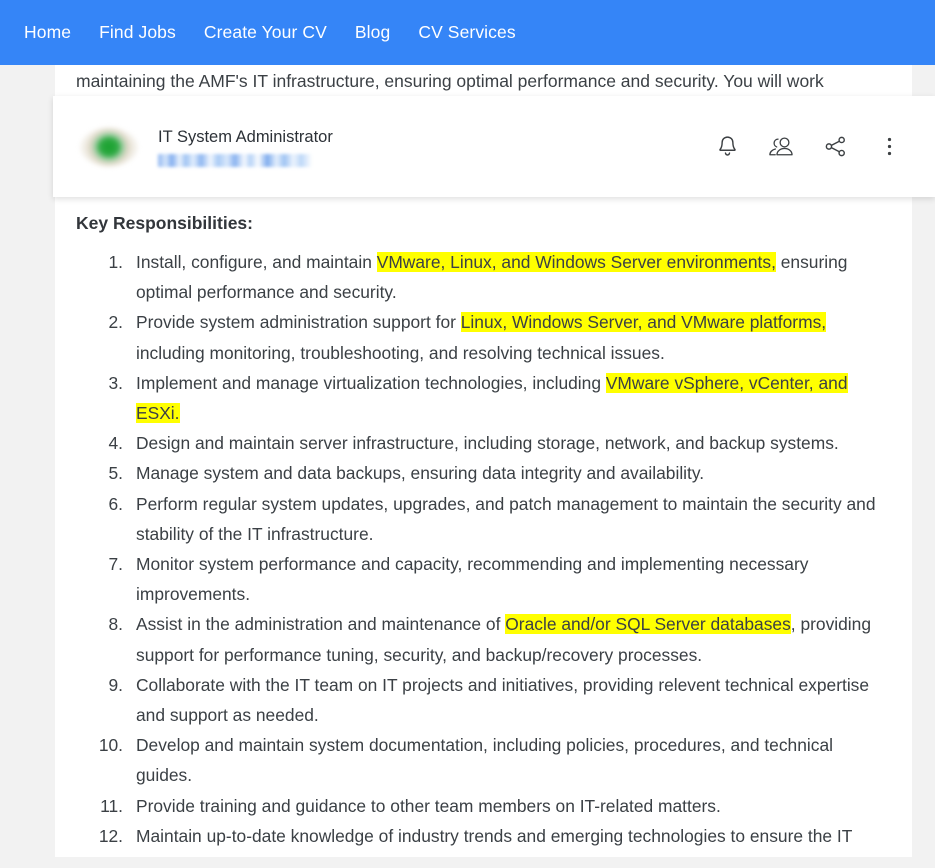 Image resolution: width=935 pixels, height=868 pixels. I want to click on job-header-card: IT System Administrator, so click(494, 146).